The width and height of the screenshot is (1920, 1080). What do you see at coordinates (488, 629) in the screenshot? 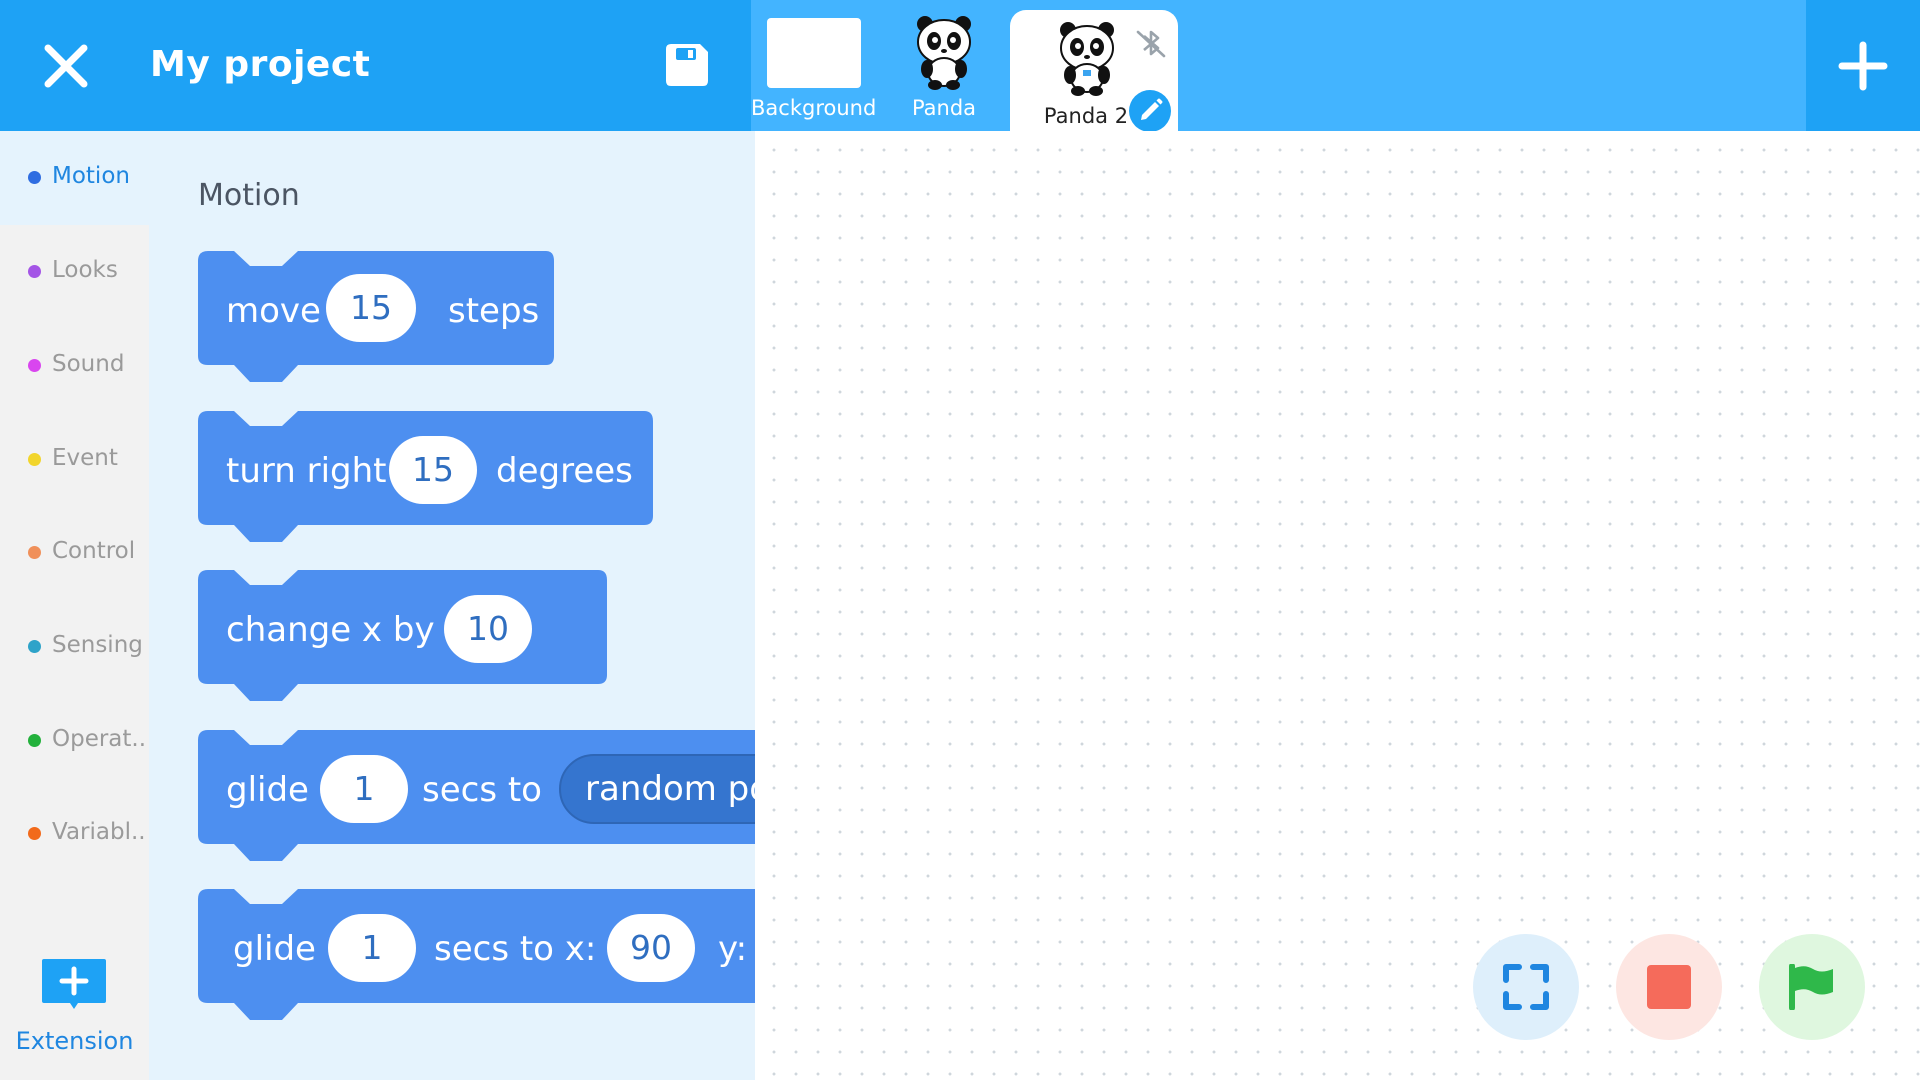
I see `x-change-input: 10` at bounding box center [488, 629].